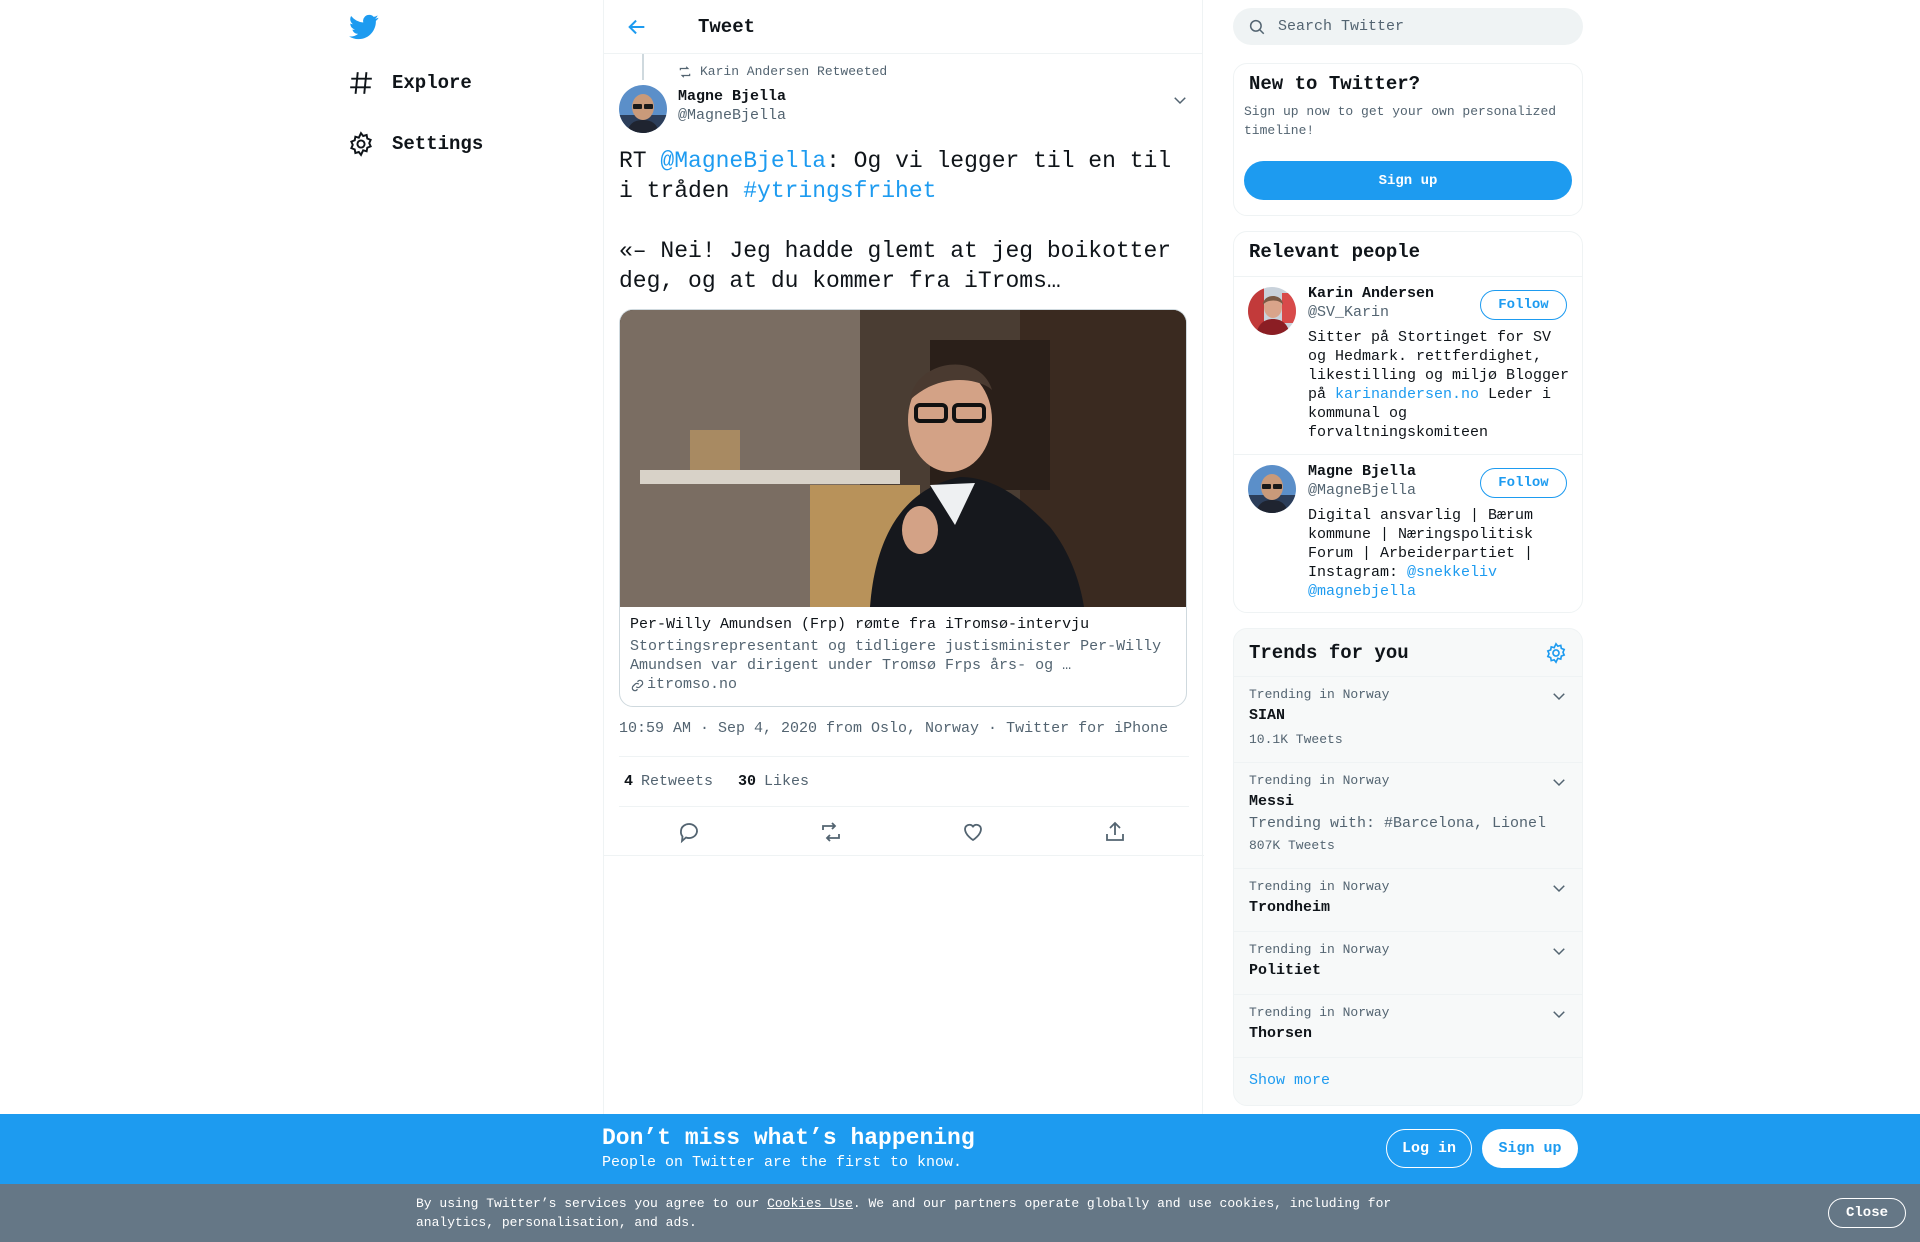 The image size is (1920, 1242). I want to click on trend-name: Trondheim, so click(1290, 907).